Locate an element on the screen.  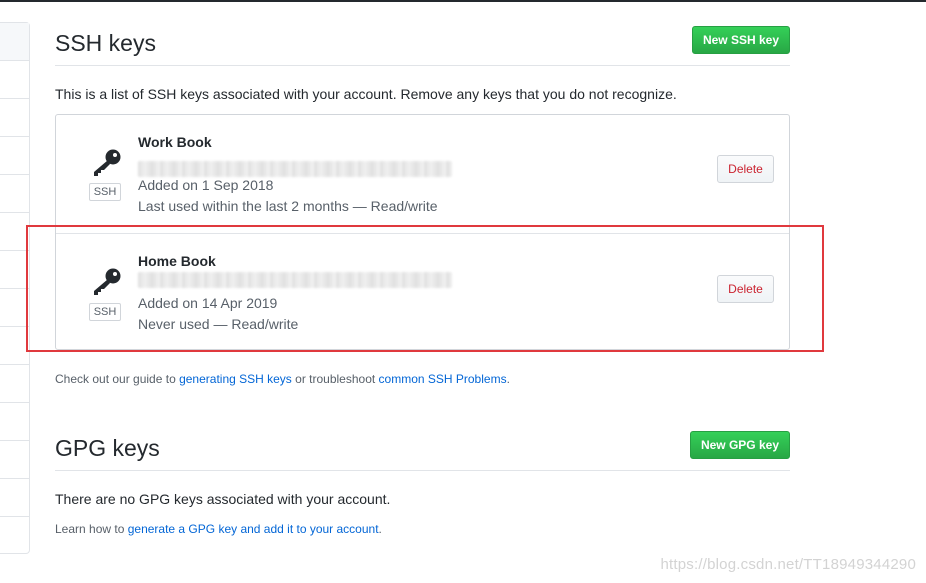
ssh-badge: SSH is located at coordinates (105, 192).